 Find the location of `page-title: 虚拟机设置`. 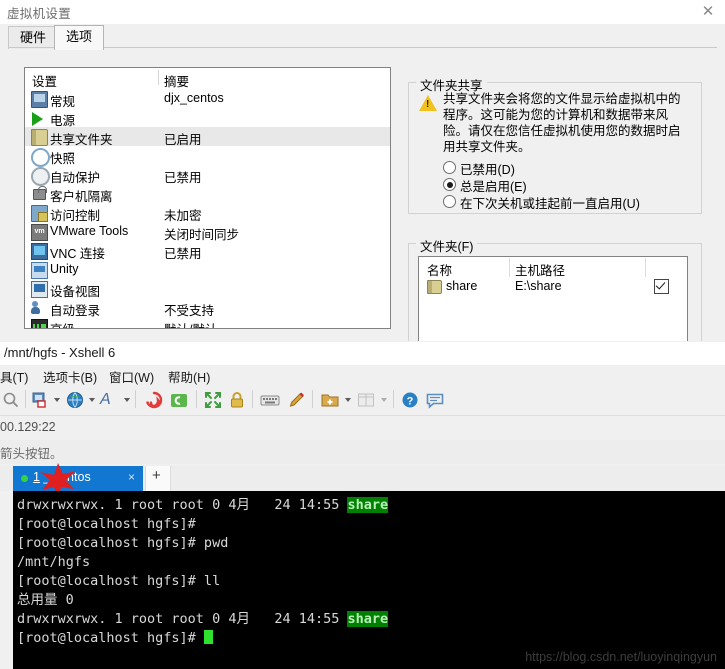

page-title: 虚拟机设置 is located at coordinates (39, 14).